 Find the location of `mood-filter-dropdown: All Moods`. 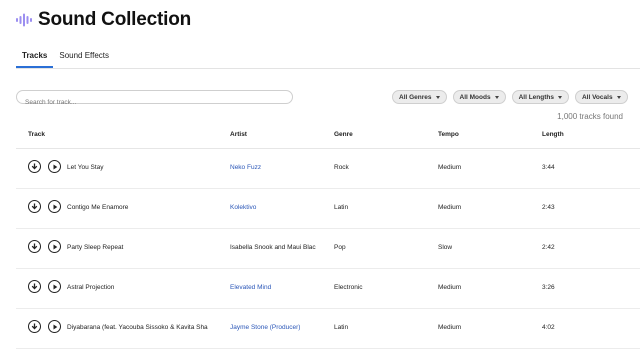

mood-filter-dropdown: All Moods is located at coordinates (479, 97).